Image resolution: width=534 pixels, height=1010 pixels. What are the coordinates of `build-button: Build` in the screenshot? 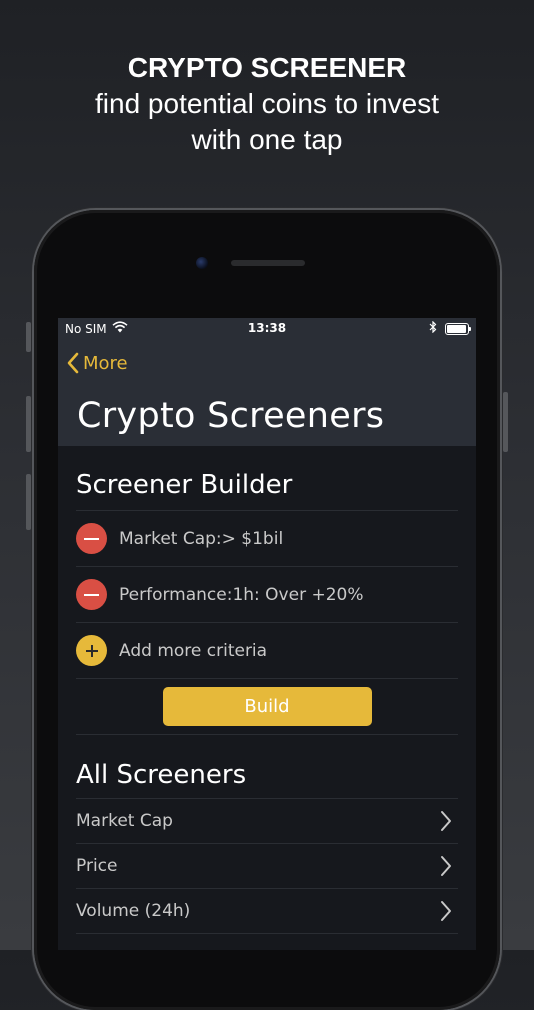 It's located at (267, 706).